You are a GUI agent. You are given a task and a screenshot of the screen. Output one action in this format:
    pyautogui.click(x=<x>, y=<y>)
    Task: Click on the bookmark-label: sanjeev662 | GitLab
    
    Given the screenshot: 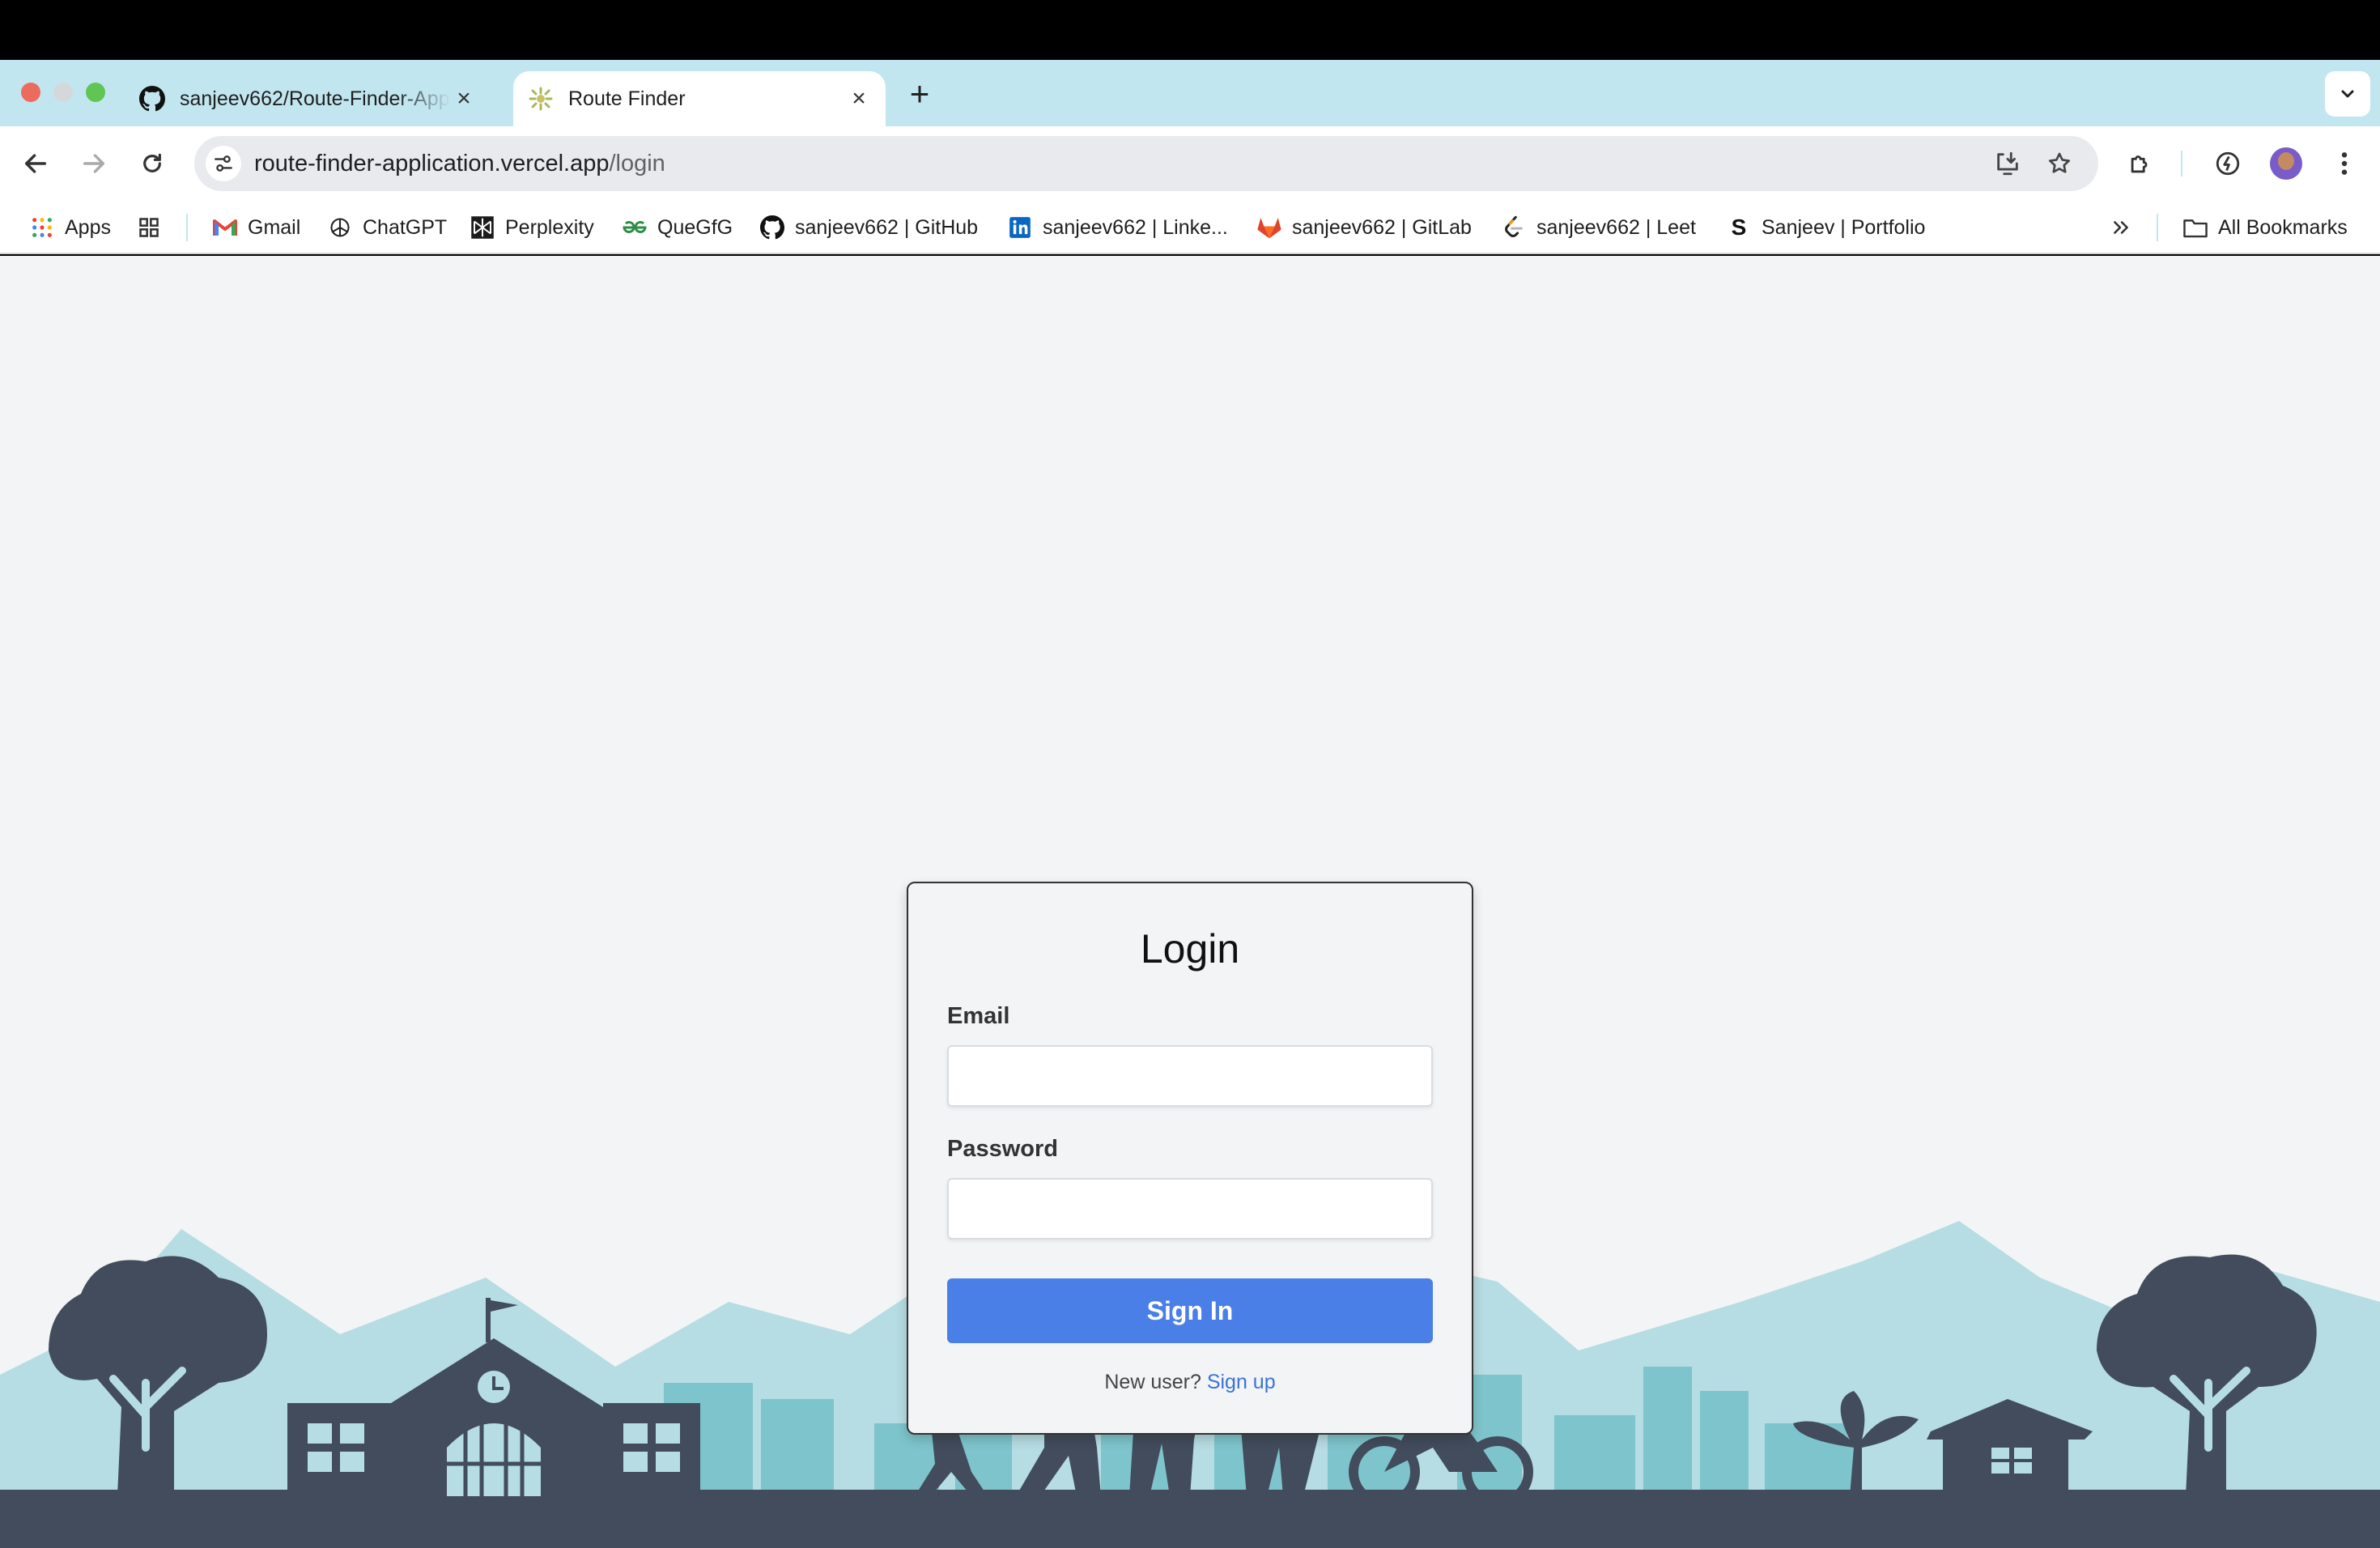 What is the action you would take?
    pyautogui.click(x=1382, y=227)
    